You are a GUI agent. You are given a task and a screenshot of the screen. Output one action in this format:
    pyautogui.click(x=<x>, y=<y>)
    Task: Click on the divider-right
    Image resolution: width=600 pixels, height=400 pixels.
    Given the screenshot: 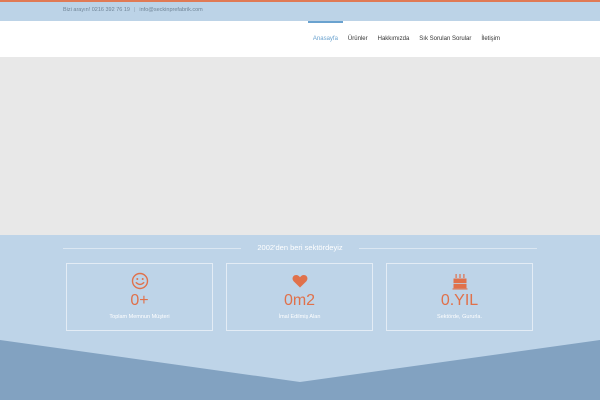 What is the action you would take?
    pyautogui.click(x=448, y=248)
    